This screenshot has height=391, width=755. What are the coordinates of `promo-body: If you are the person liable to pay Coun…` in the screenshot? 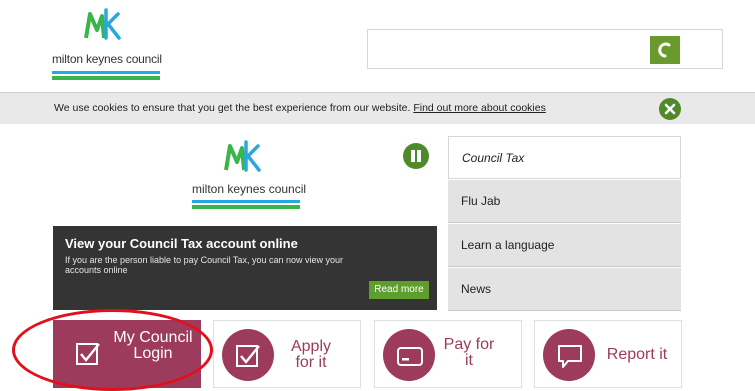 It's located at (204, 265).